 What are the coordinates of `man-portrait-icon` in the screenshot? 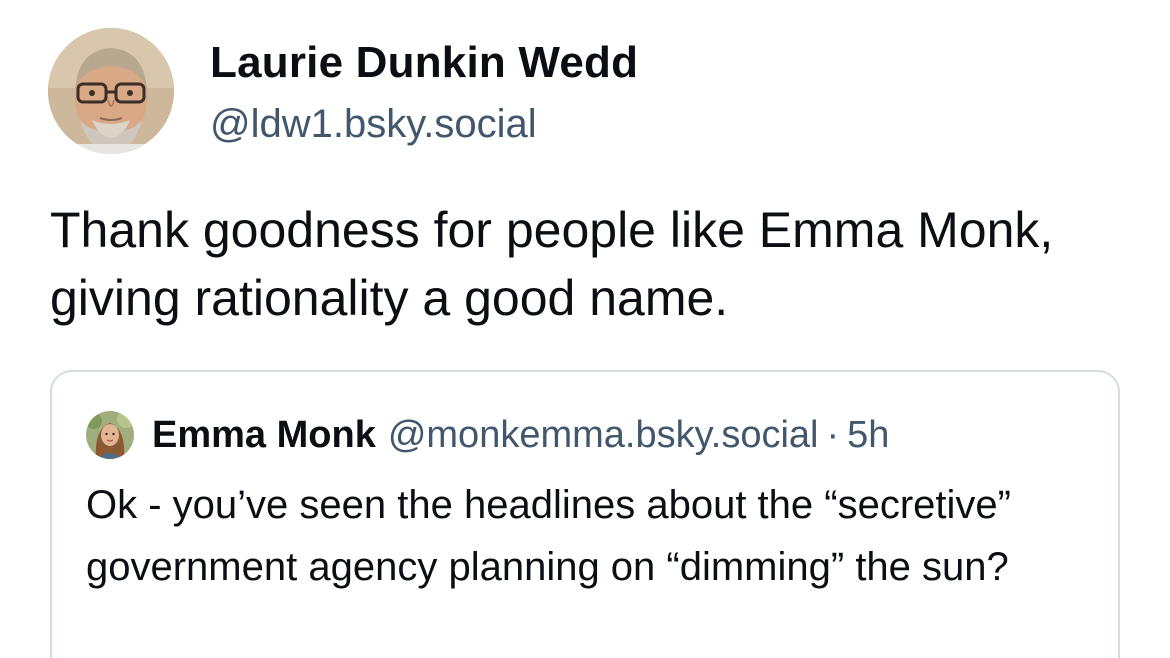 It's located at (111, 91).